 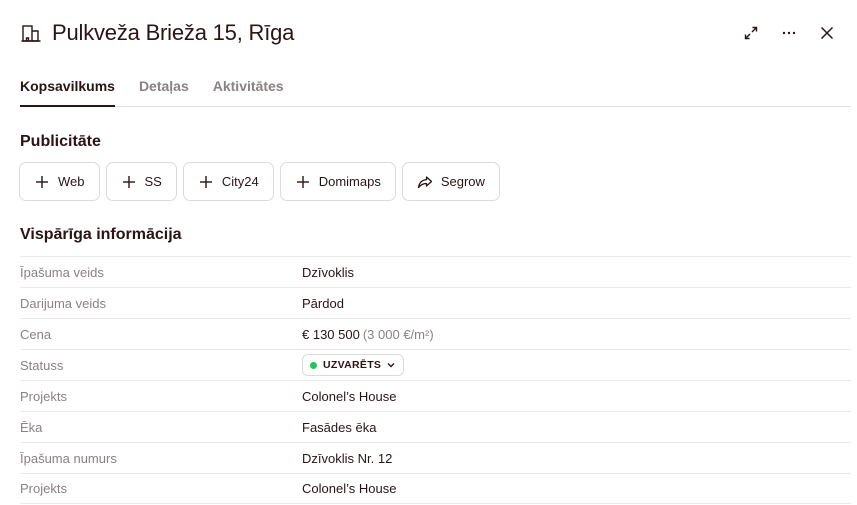 What do you see at coordinates (435, 426) in the screenshot?
I see `table-row: Ēka Fasādes ēka` at bounding box center [435, 426].